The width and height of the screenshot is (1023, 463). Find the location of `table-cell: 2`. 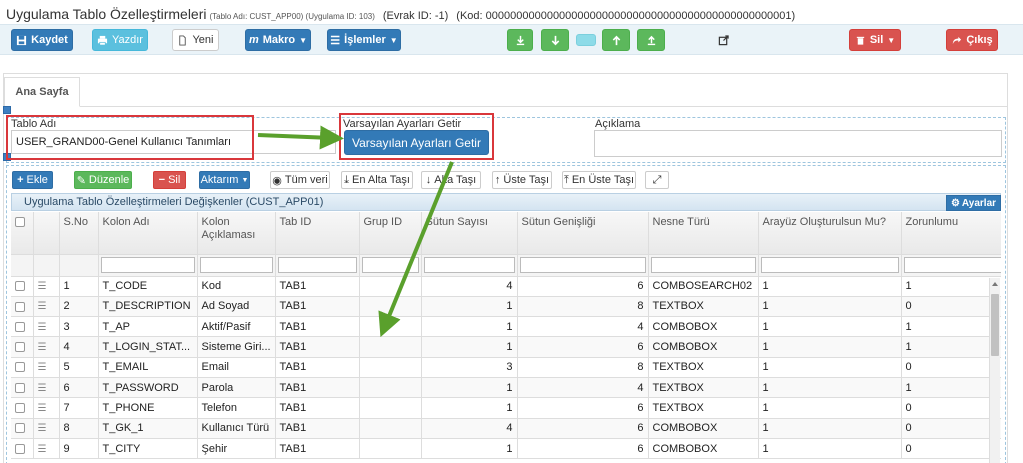

table-cell: 2 is located at coordinates (79, 307).